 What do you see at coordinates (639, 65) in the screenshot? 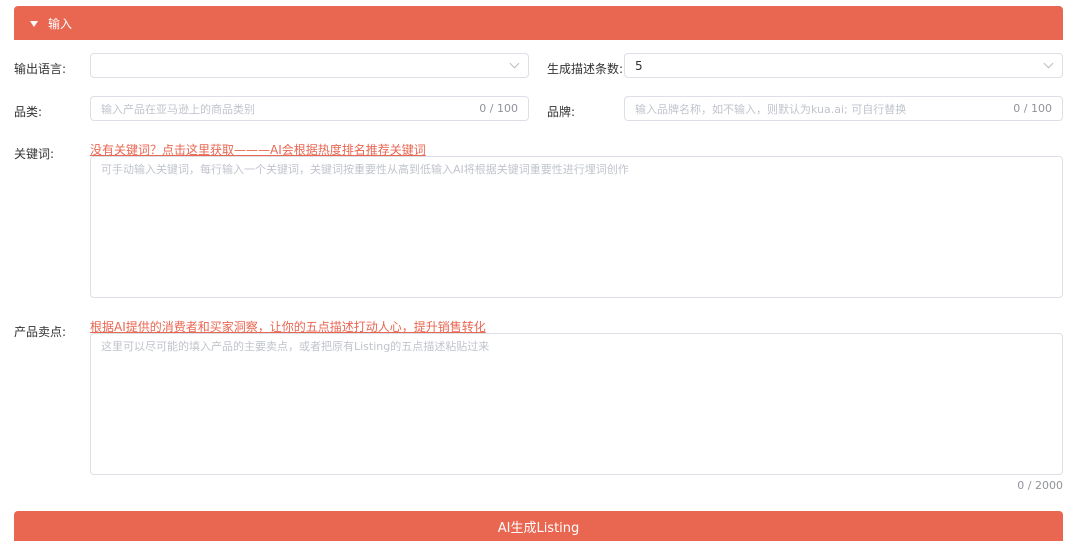
I see `description-count-value: 5` at bounding box center [639, 65].